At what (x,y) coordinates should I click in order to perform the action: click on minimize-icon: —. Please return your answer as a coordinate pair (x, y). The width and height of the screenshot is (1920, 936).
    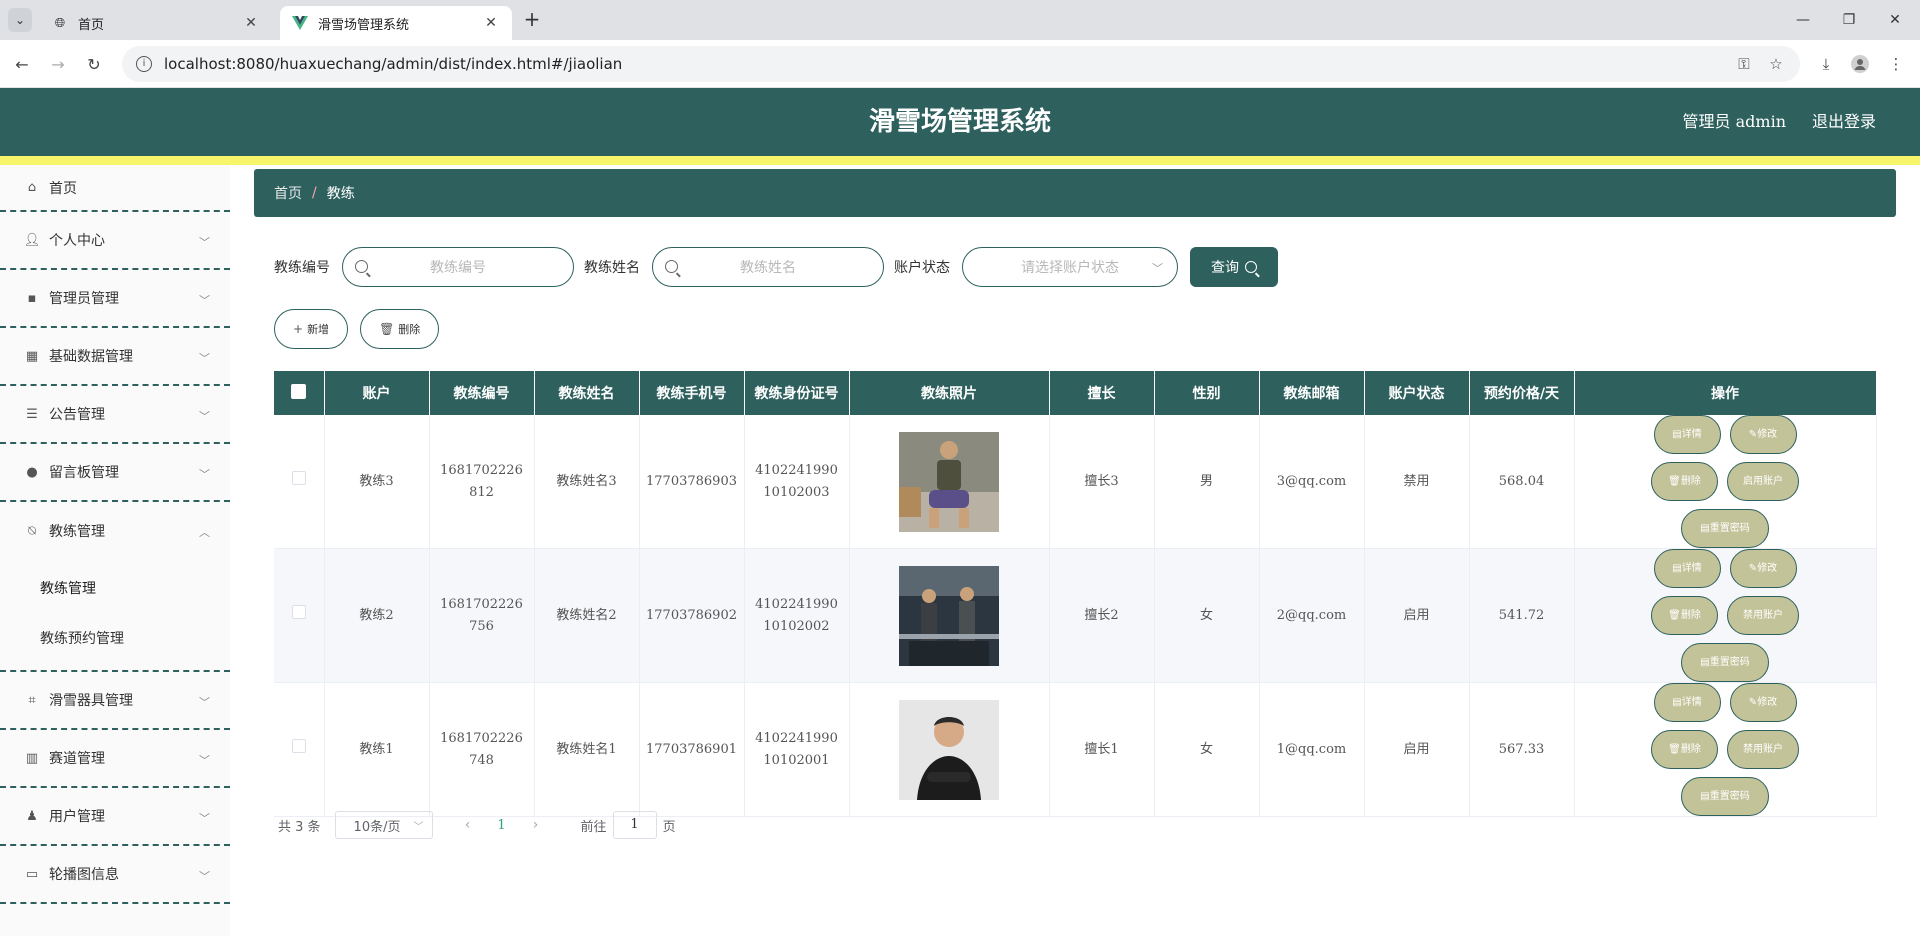
    Looking at the image, I should click on (1803, 20).